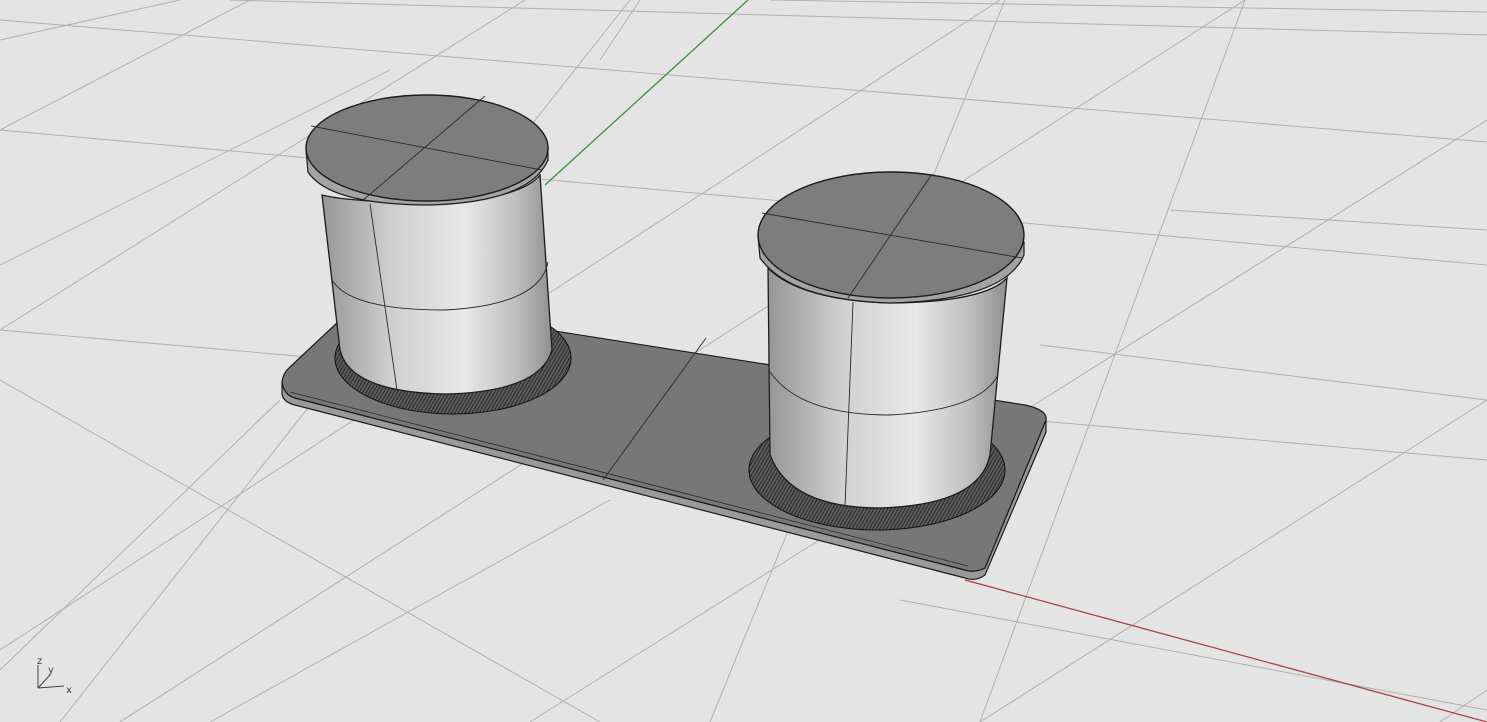 This screenshot has width=1487, height=722. I want to click on triad-y-label: y, so click(51, 670).